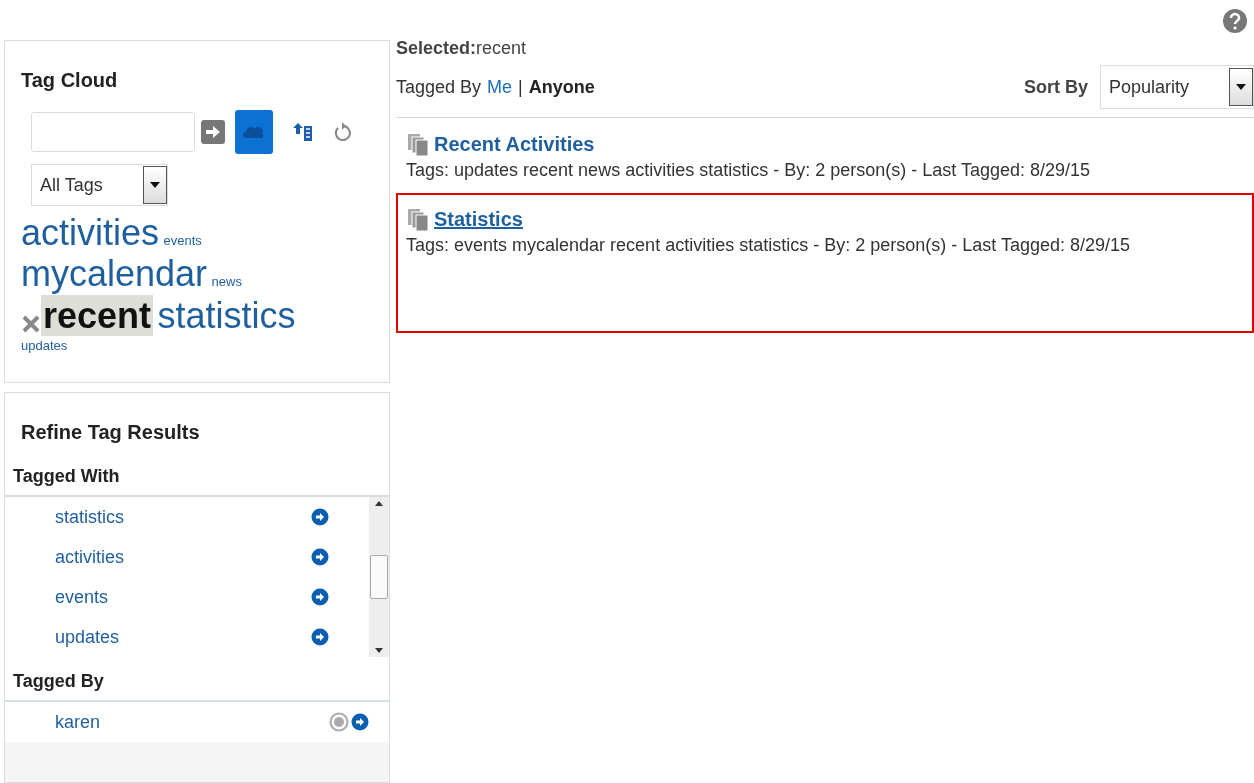  What do you see at coordinates (1149, 87) in the screenshot?
I see `sort-value: Popularity` at bounding box center [1149, 87].